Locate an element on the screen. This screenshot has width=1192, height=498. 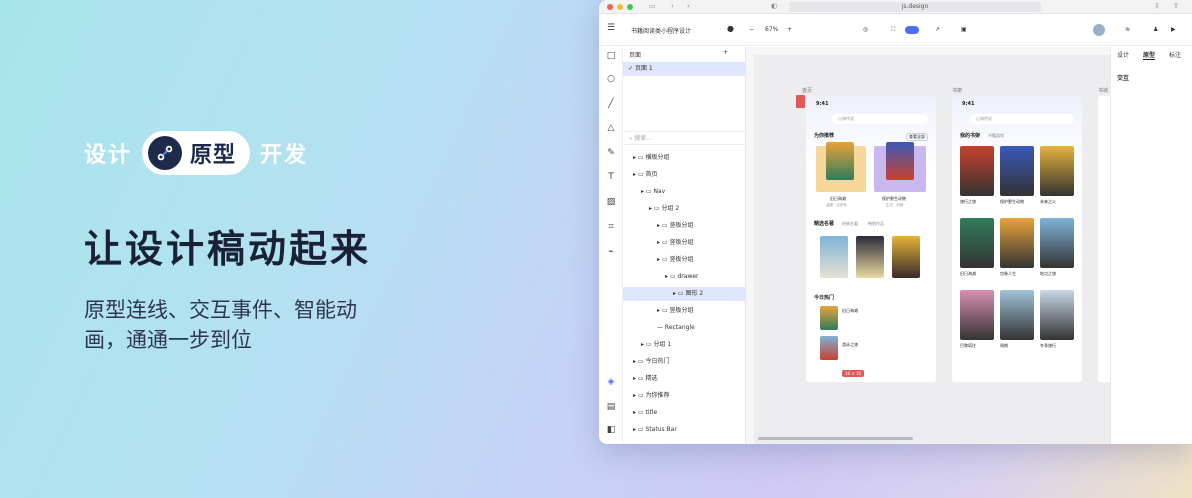
layer-item: ▸ ▭ 横板分组 is located at coordinates (684, 158).